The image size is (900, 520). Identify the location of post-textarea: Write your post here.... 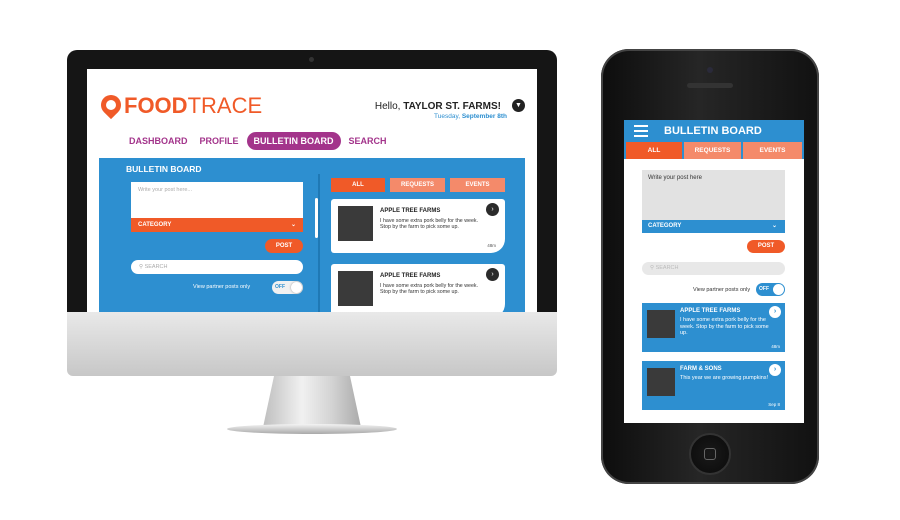
(217, 200).